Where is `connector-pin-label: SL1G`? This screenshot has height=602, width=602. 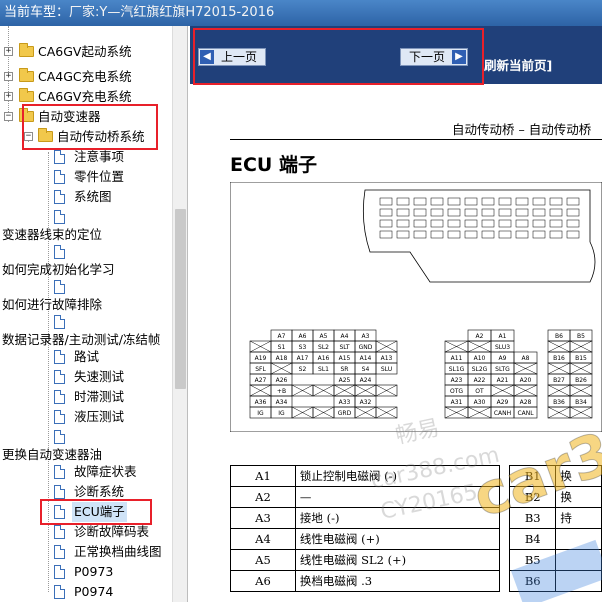
connector-pin-label: SL1G is located at coordinates (457, 369).